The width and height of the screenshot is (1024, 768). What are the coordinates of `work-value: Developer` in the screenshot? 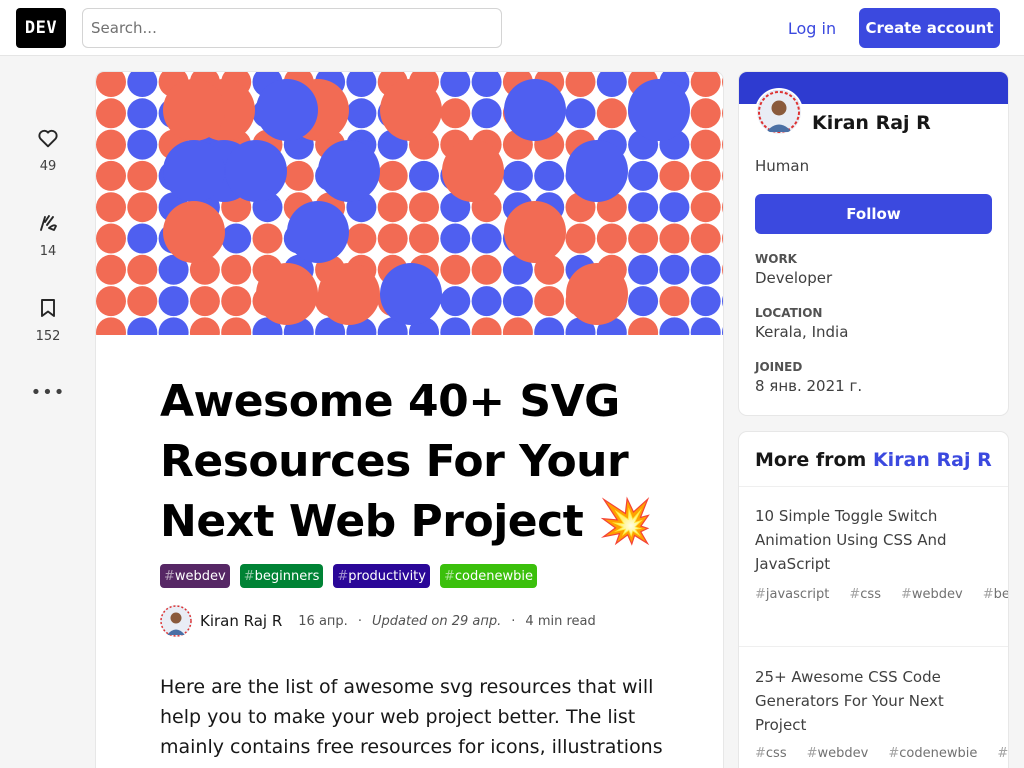 It's located at (794, 278).